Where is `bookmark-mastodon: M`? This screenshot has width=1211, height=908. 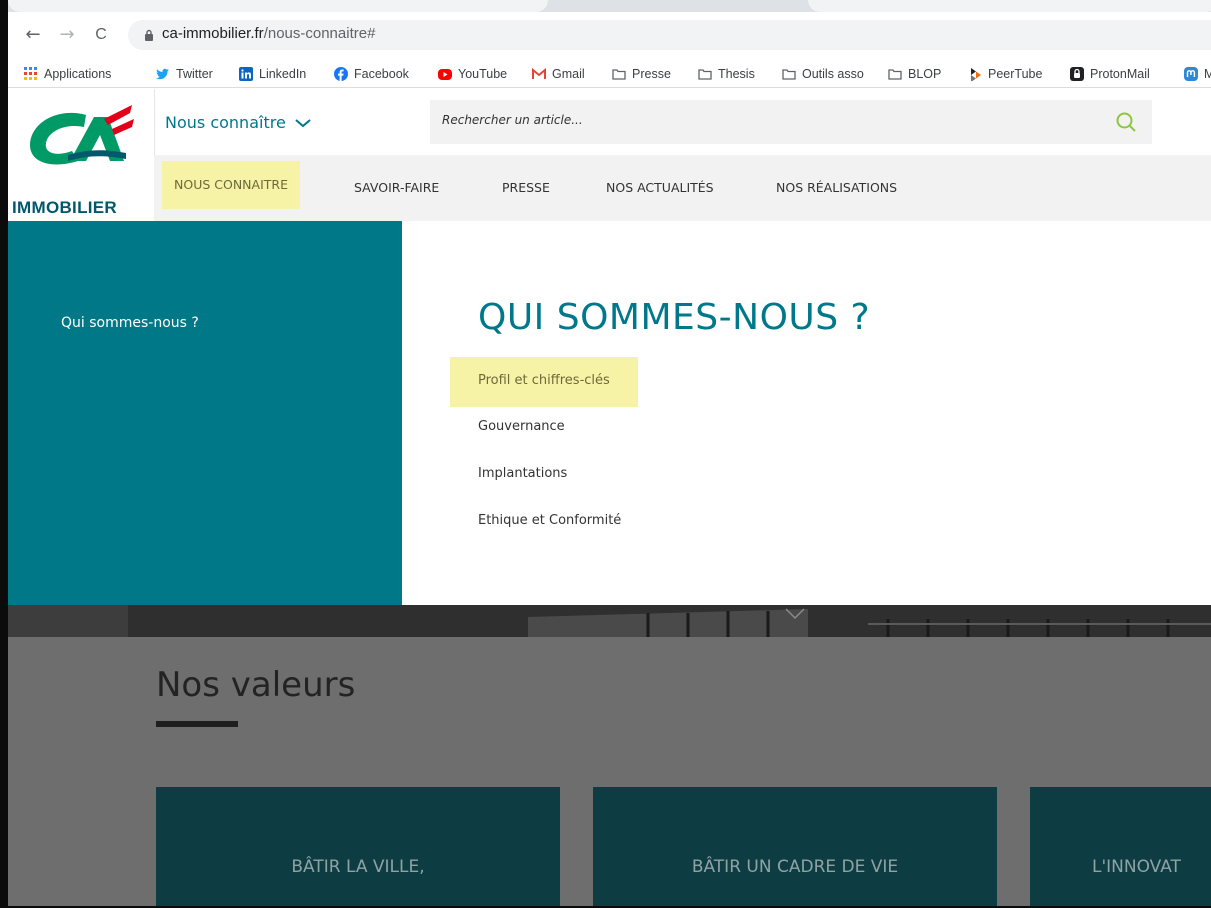 bookmark-mastodon: M is located at coordinates (1197, 74).